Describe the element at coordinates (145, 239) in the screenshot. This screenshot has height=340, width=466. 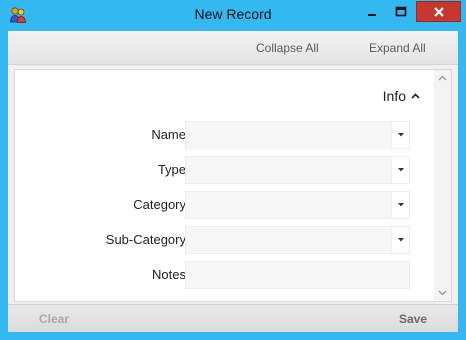
I see `sub-category-label: Sub-Category` at that location.